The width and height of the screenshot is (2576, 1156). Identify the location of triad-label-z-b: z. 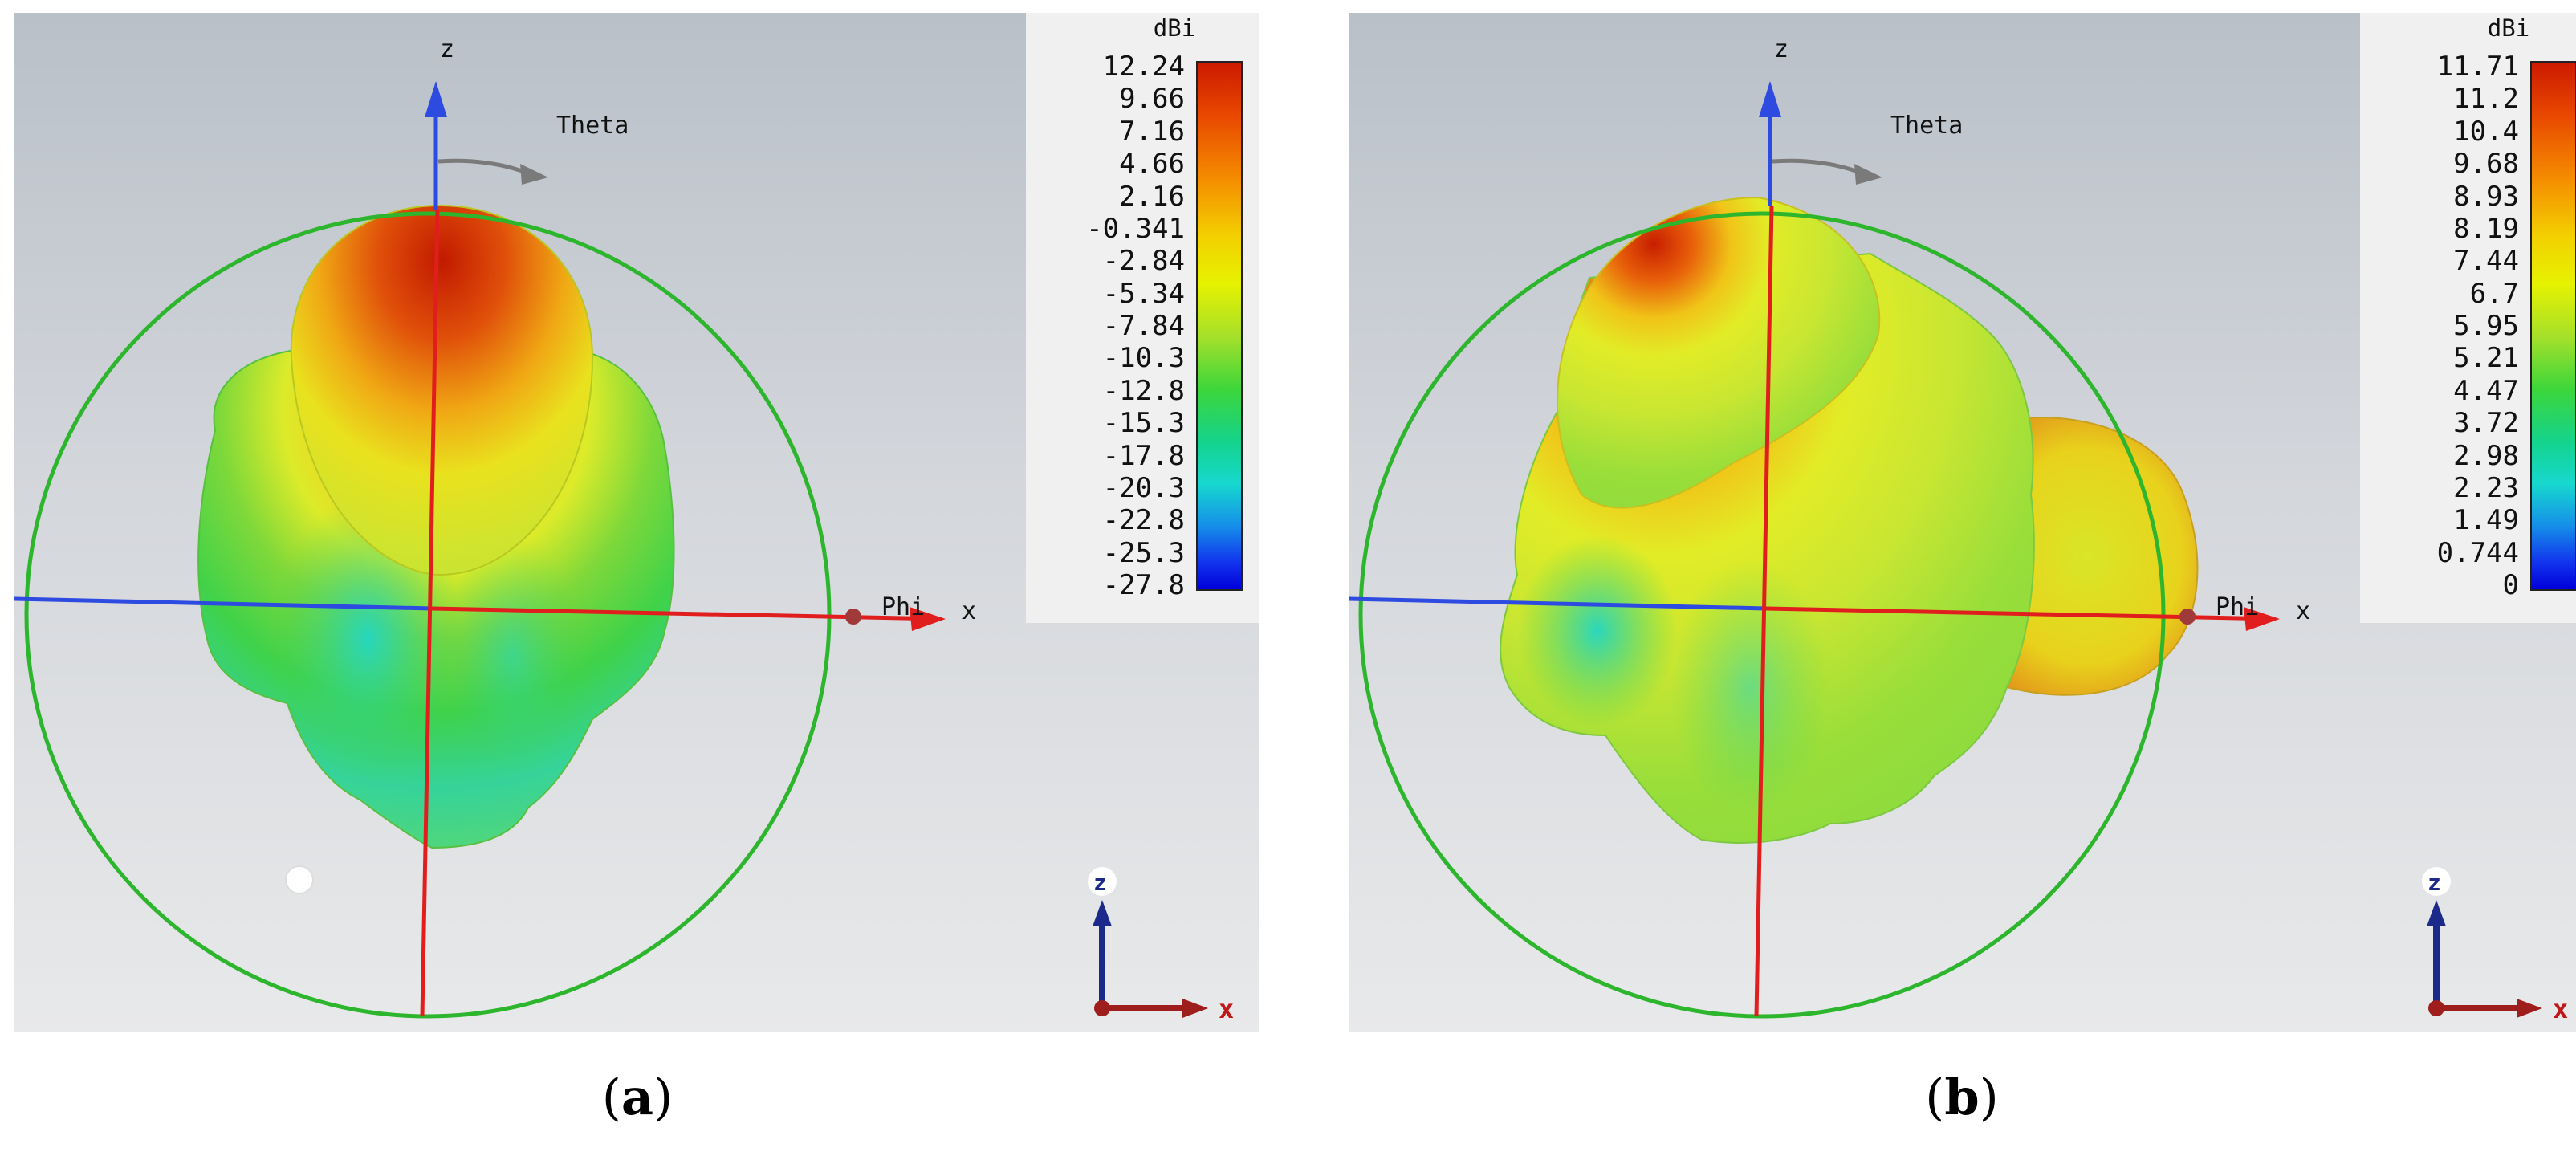
(2434, 883).